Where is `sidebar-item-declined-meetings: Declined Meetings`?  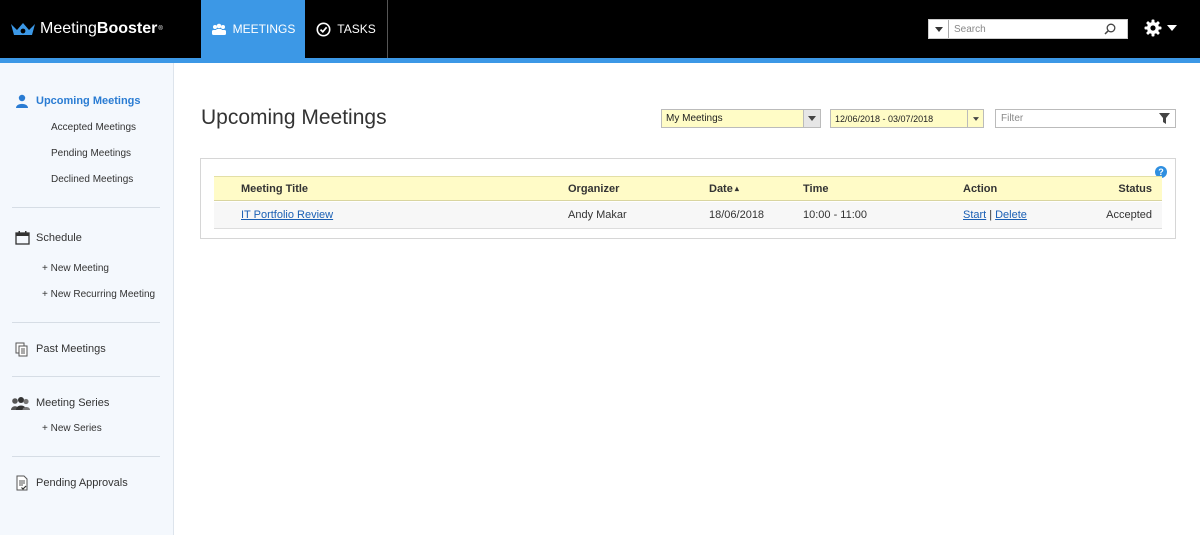
sidebar-item-declined-meetings: Declined Meetings is located at coordinates (92, 179).